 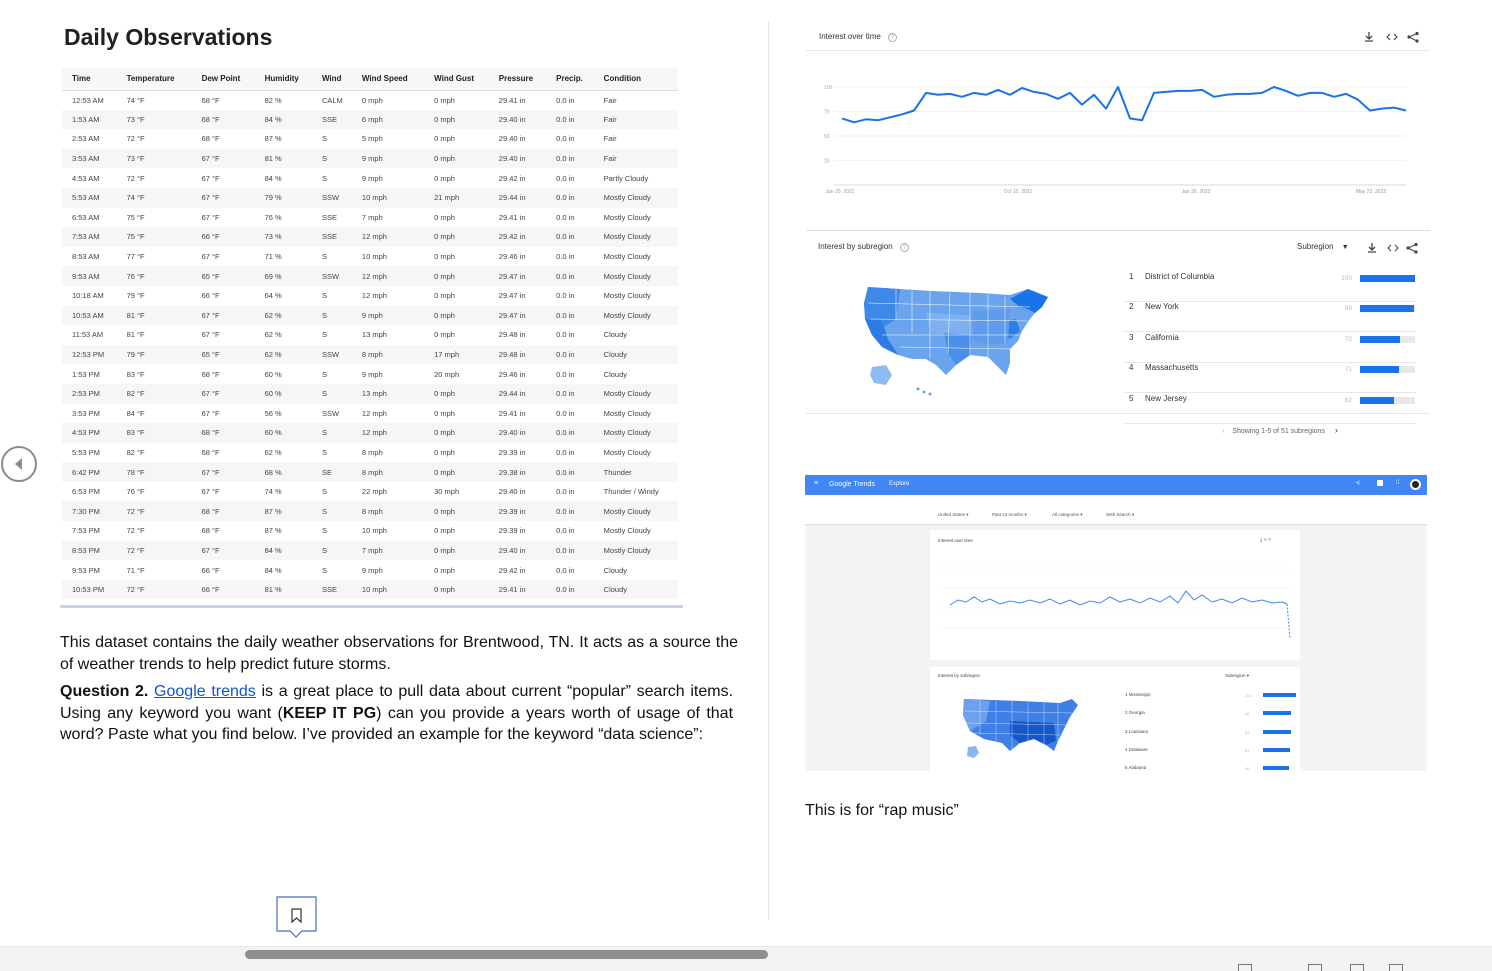 What do you see at coordinates (273, 374) in the screenshot?
I see `table-cell: 60 %` at bounding box center [273, 374].